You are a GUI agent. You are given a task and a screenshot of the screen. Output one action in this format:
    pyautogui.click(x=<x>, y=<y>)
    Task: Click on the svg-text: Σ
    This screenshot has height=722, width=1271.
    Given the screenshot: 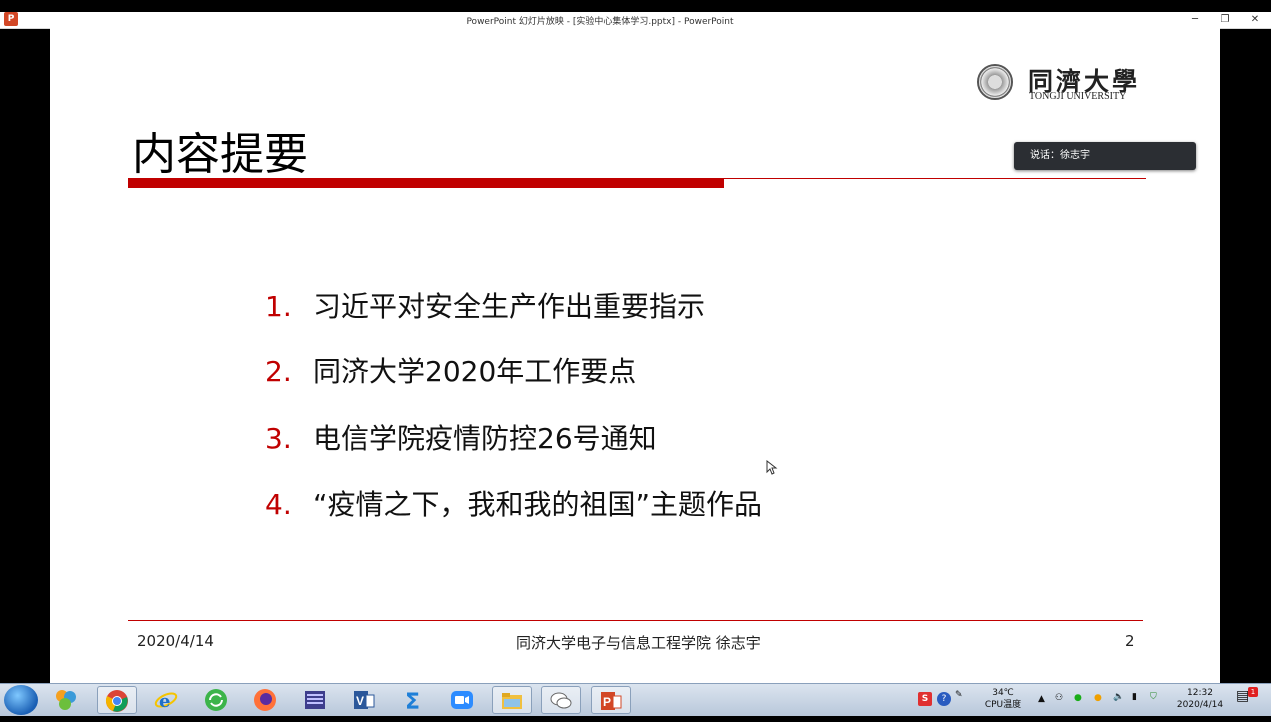 What is the action you would take?
    pyautogui.click(x=412, y=701)
    